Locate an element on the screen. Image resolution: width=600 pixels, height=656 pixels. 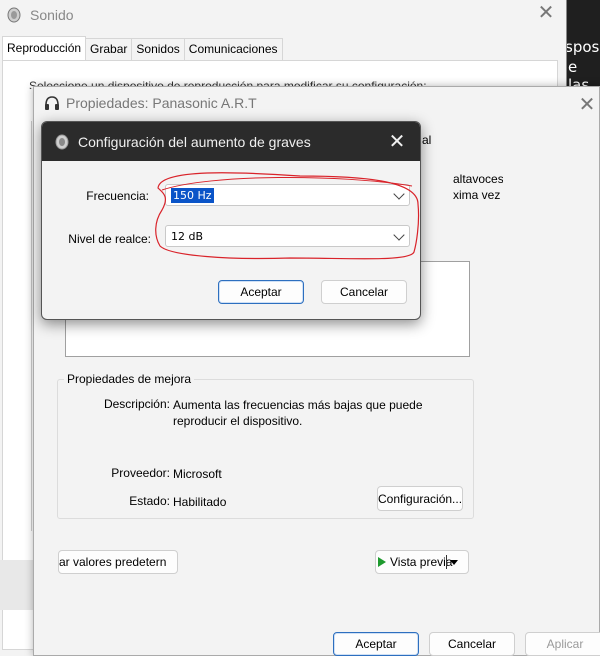
properties-tab-partial: al is located at coordinates (427, 142).